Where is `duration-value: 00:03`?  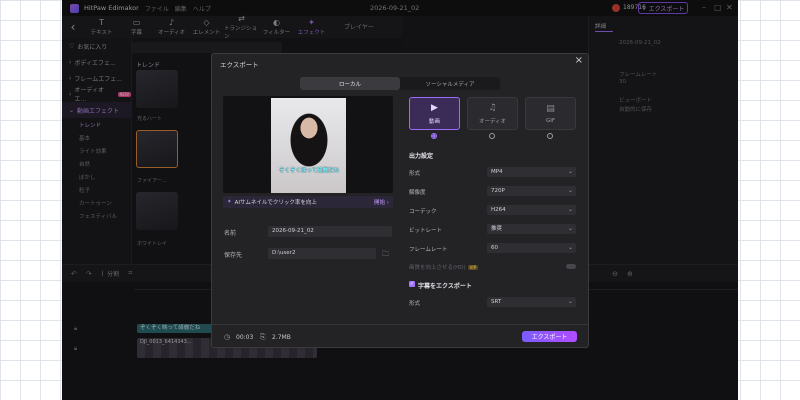 duration-value: 00:03 is located at coordinates (245, 337).